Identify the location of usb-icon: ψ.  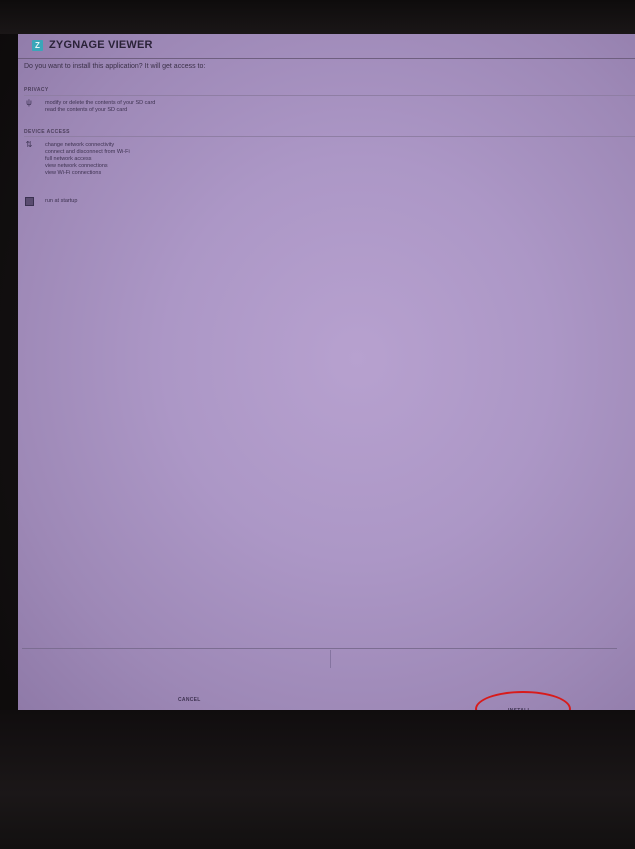
(29, 102).